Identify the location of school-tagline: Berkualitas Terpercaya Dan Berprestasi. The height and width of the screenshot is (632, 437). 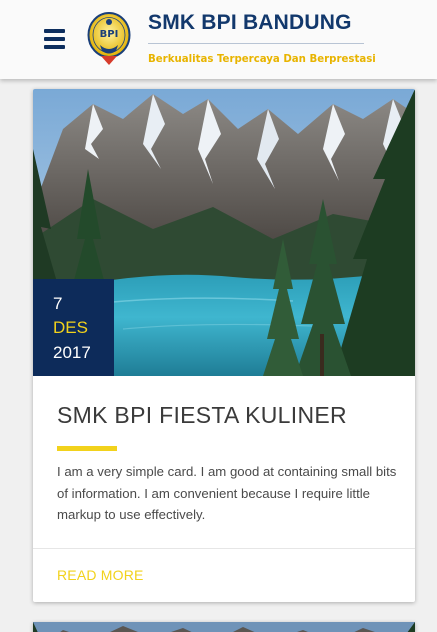
(262, 59).